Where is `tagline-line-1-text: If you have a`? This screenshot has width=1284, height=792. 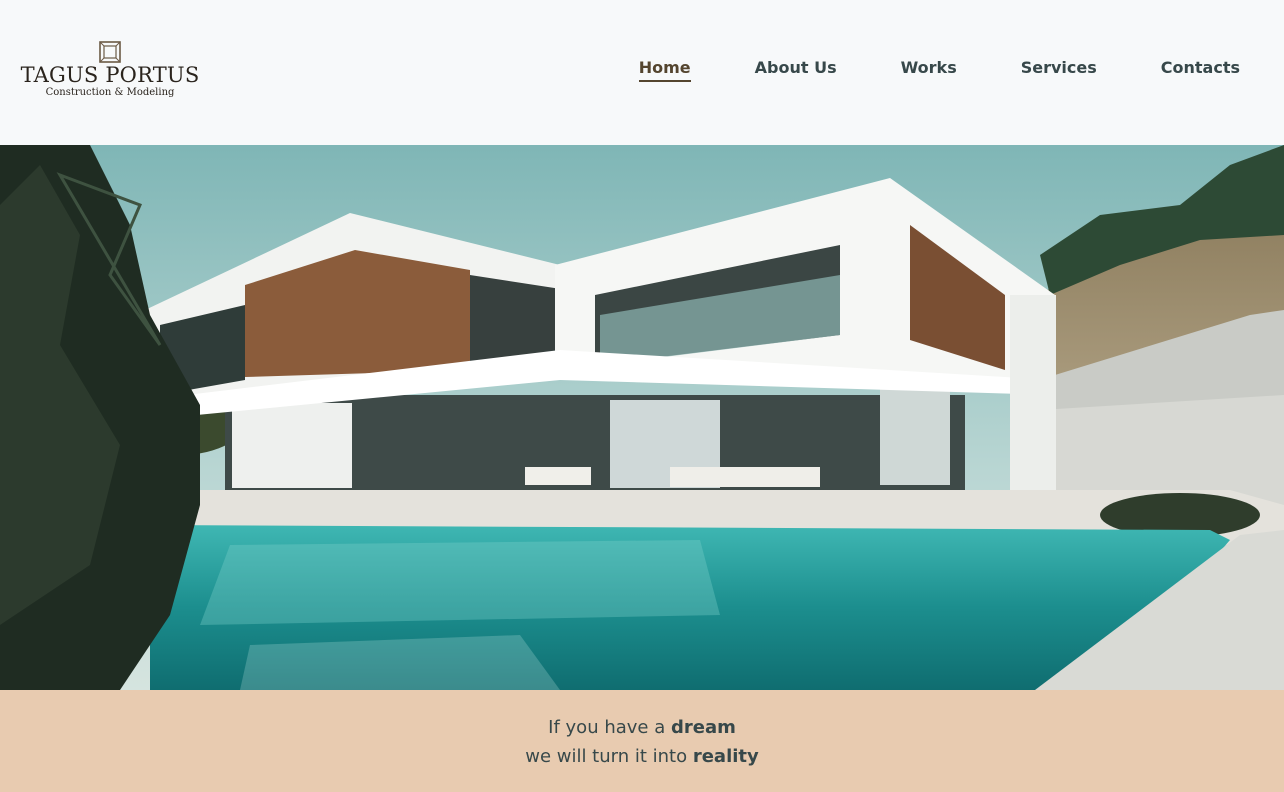 tagline-line-1-text: If you have a is located at coordinates (609, 727).